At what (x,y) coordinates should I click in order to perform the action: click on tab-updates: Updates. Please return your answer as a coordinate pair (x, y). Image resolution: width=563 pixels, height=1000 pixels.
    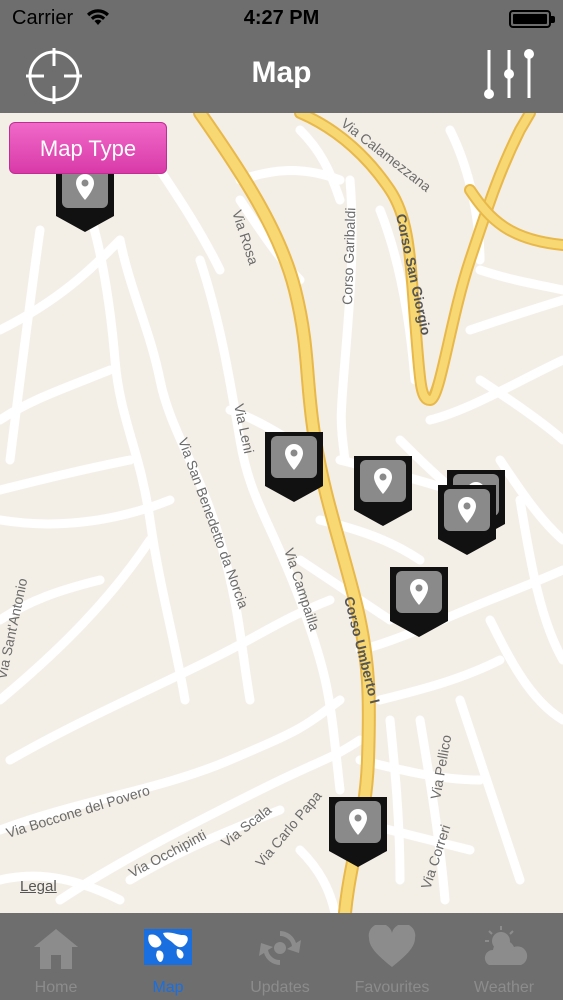
    Looking at the image, I should click on (280, 956).